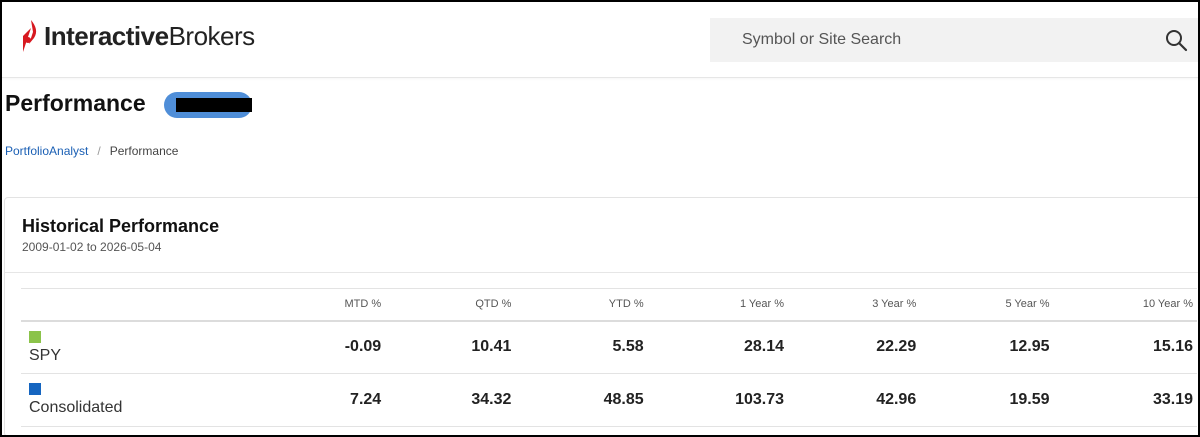  I want to click on column-header-mtd: MTD %, so click(295, 305).